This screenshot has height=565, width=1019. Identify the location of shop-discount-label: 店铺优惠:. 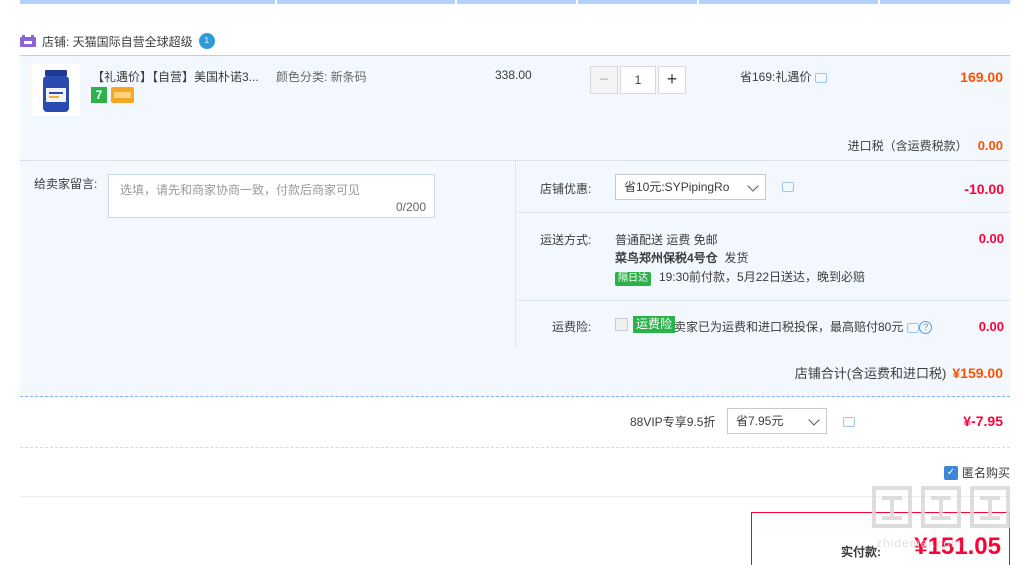
(566, 189).